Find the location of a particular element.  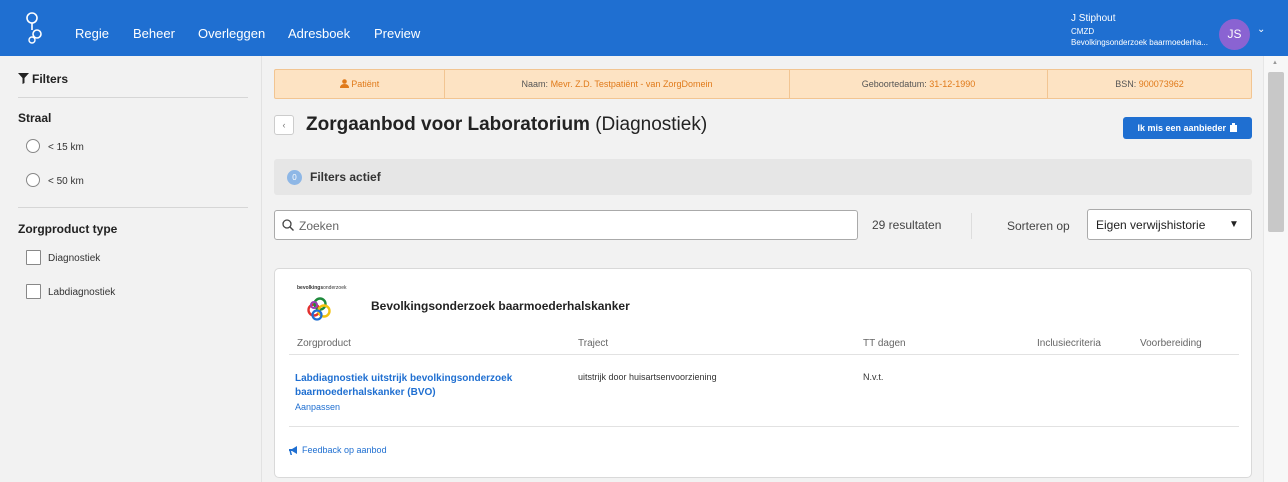

sort-label: Sorteren op is located at coordinates (1038, 226).